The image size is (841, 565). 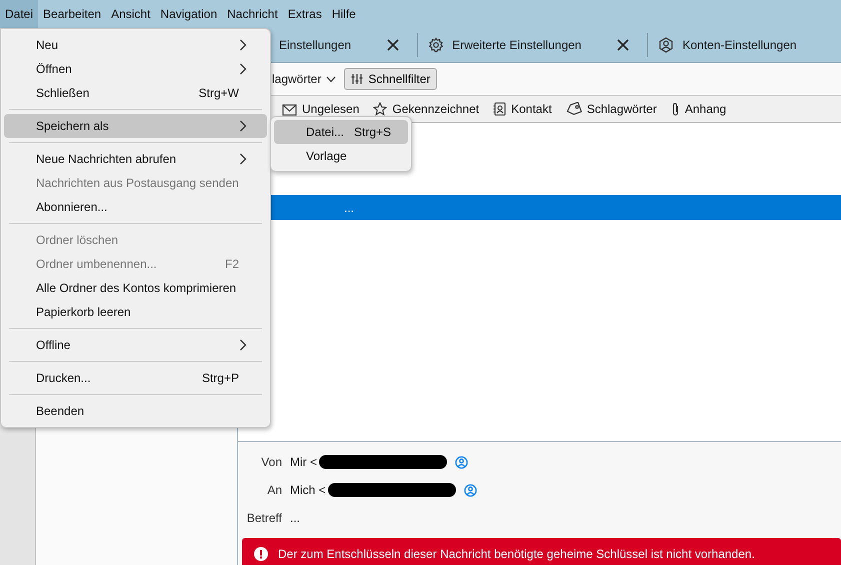 I want to click on contact-card-icon, so click(x=499, y=109).